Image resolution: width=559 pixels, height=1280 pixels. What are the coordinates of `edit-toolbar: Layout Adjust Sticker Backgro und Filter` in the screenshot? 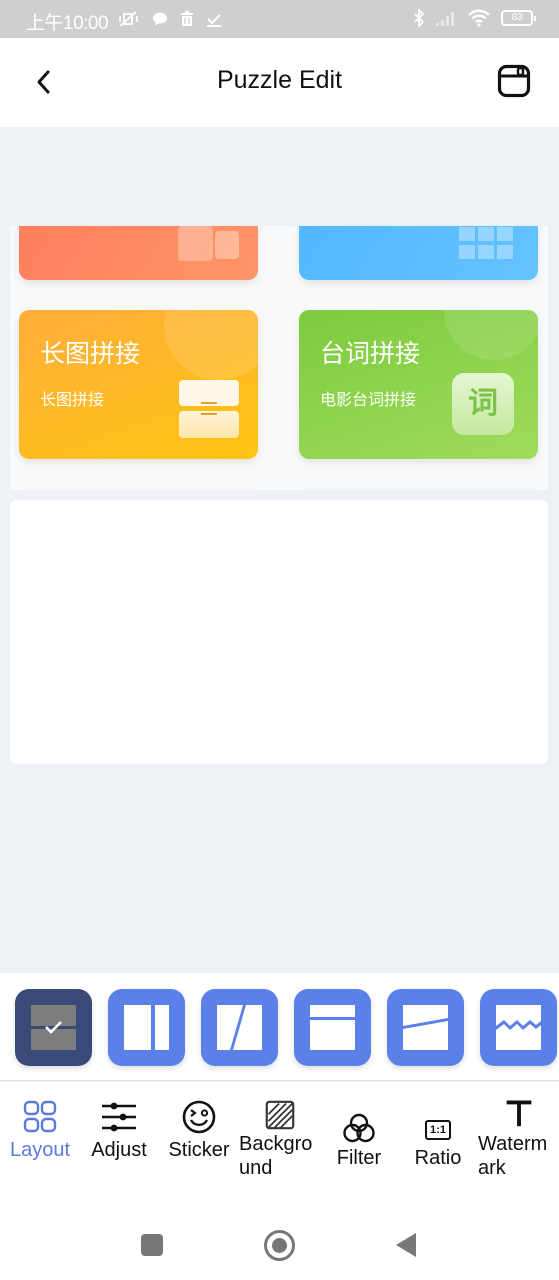 It's located at (279, 1142).